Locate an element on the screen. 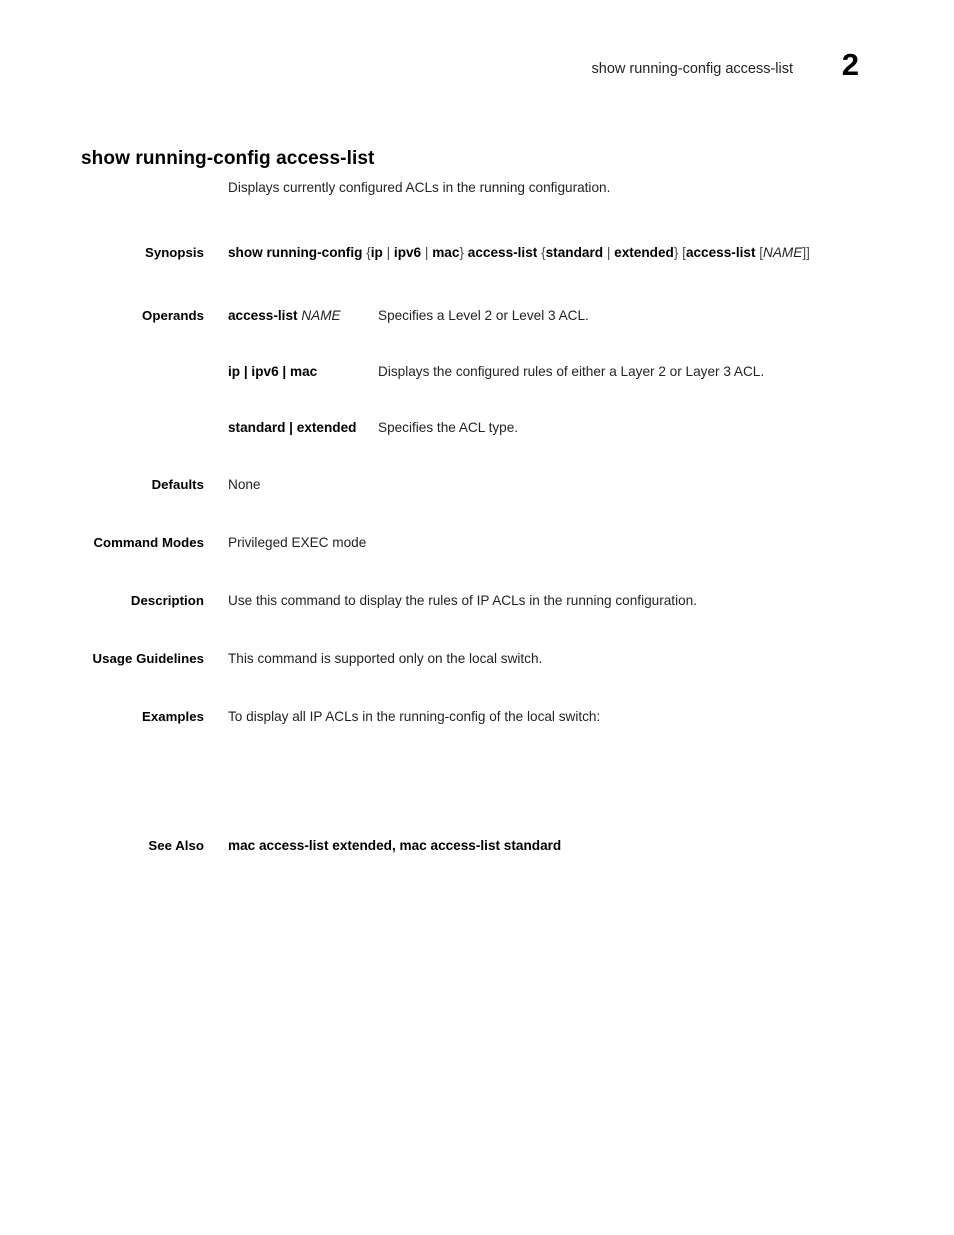 This screenshot has height=1235, width=954. synopsis-keyword-ip: ip is located at coordinates (376, 252).